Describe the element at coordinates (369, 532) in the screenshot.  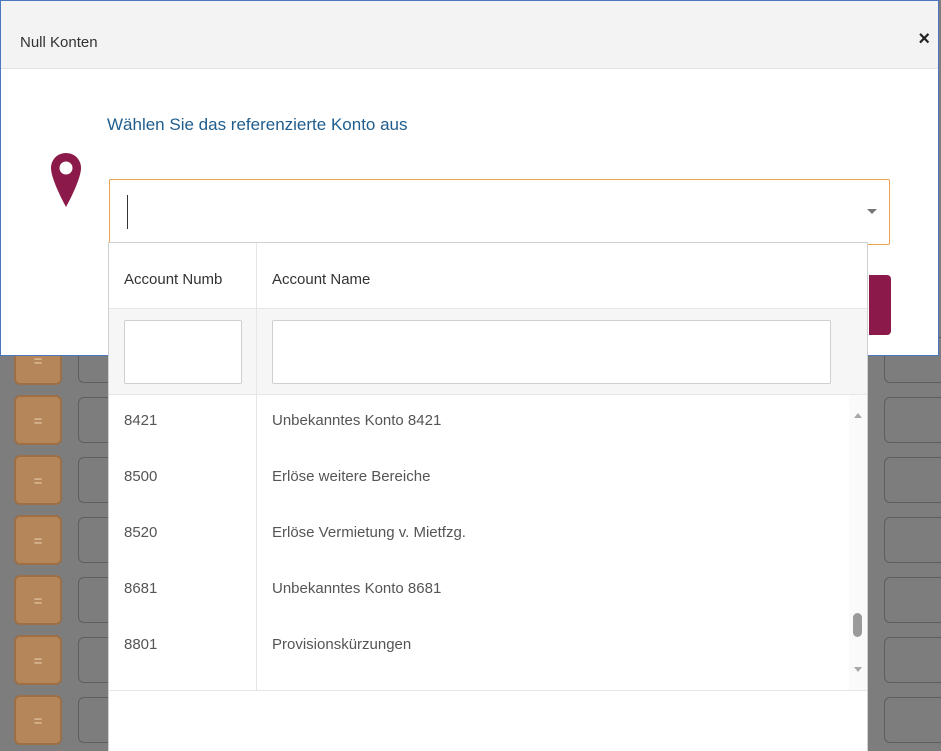
I see `account-name-cell: Erlöse Vermietung v. Mietfzg.` at that location.